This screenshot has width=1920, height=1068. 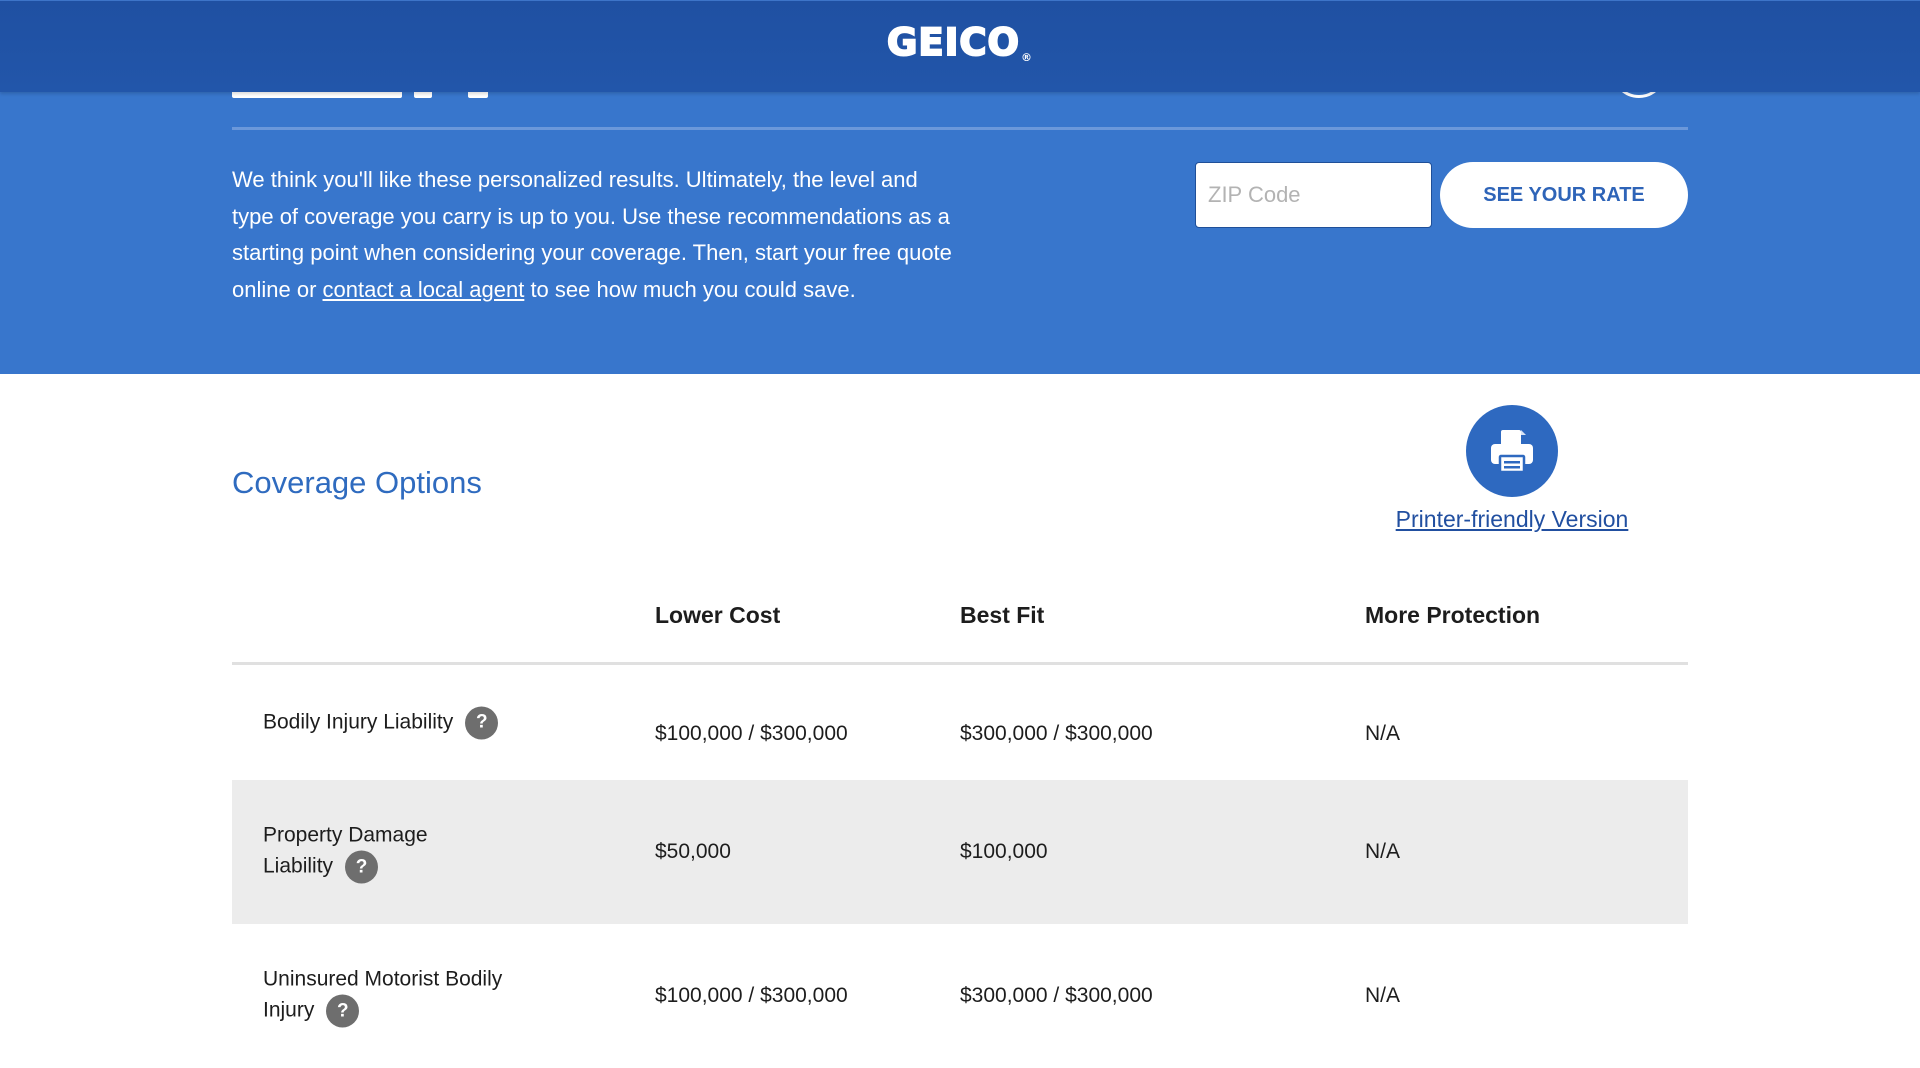 I want to click on printer-icon, so click(x=1512, y=451).